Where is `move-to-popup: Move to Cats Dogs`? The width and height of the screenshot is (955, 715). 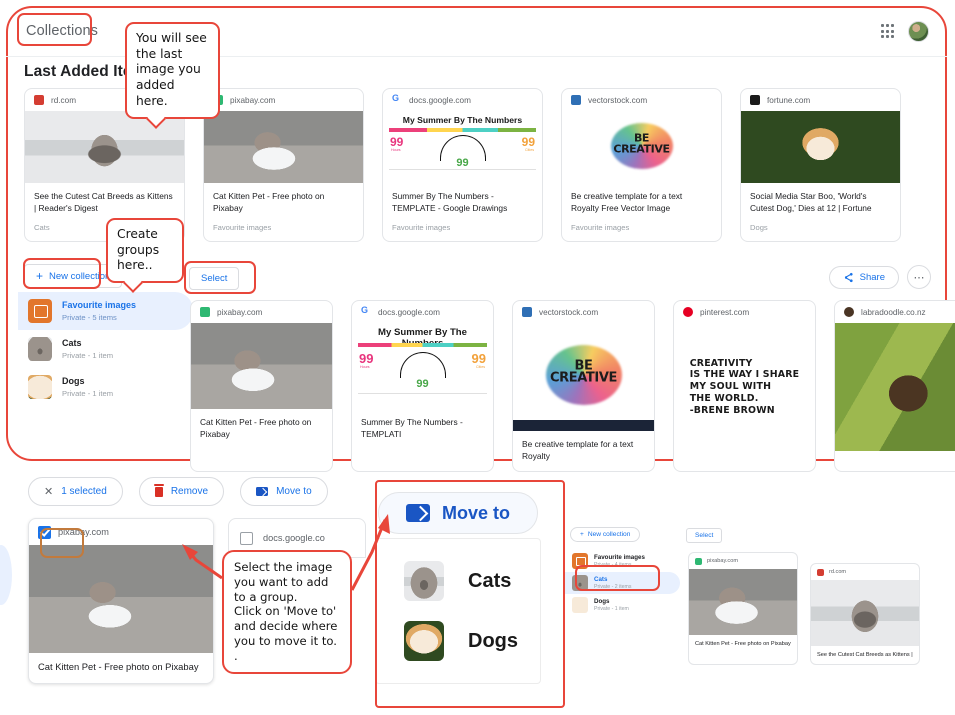 move-to-popup: Move to Cats Dogs is located at coordinates (458, 588).